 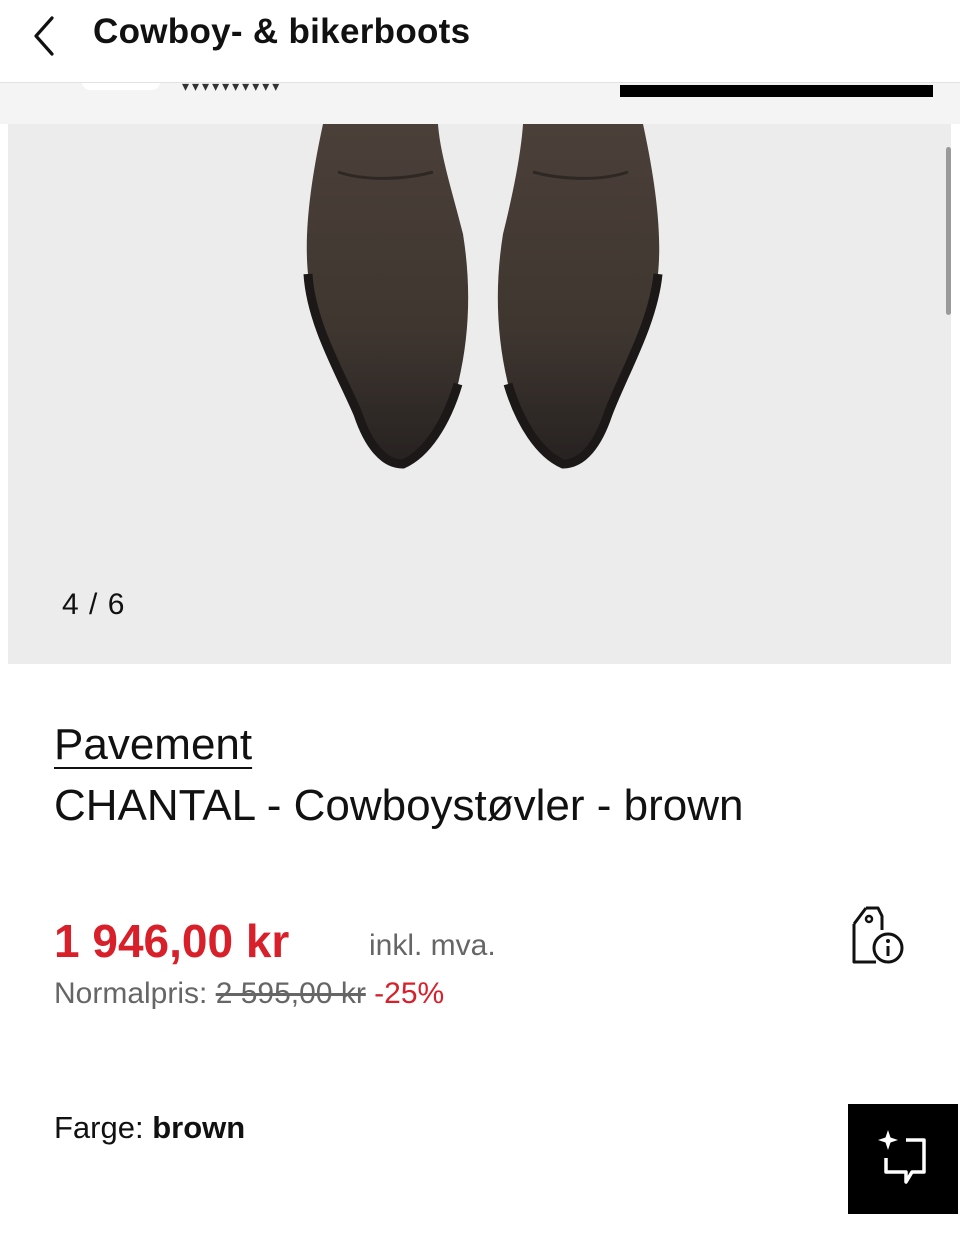 I want to click on ai-assistant-button, so click(x=903, y=1159).